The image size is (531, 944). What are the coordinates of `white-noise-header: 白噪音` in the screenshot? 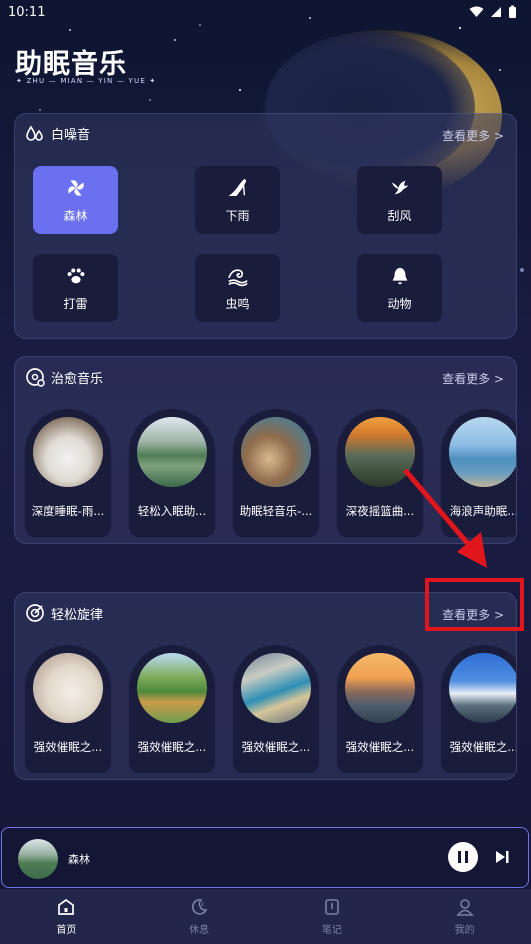 It's located at (57, 133).